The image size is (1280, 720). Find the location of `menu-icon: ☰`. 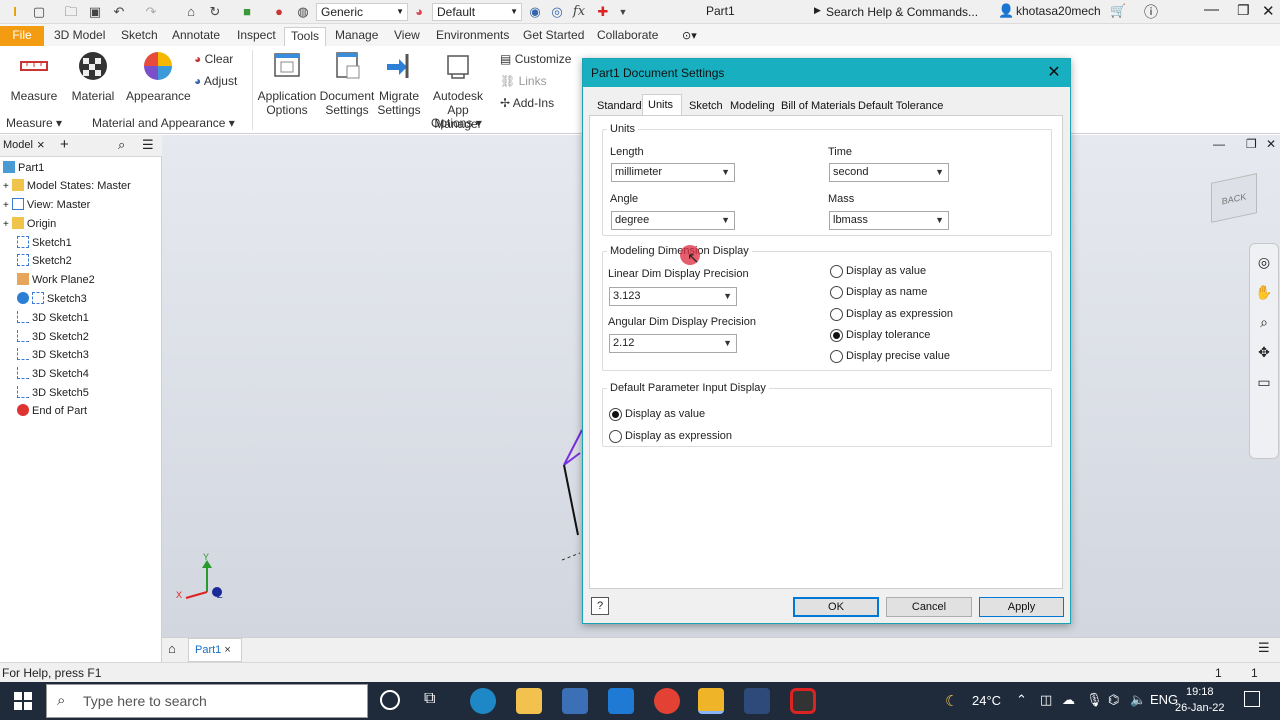

menu-icon: ☰ is located at coordinates (148, 145).